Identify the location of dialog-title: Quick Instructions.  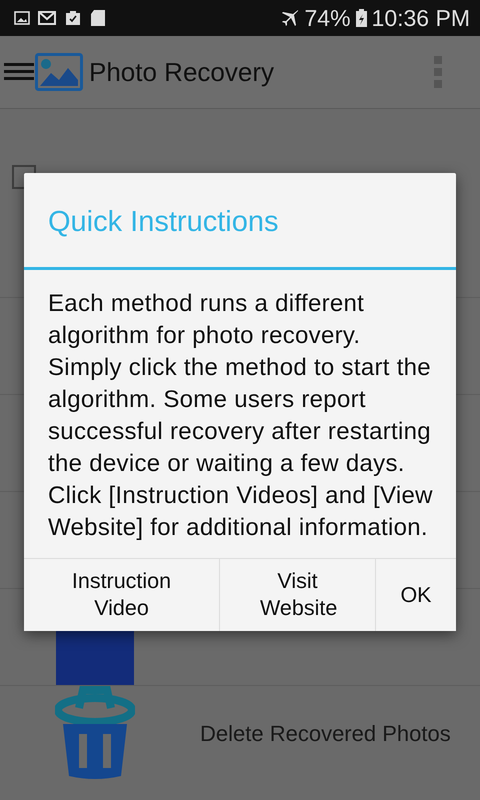
(163, 220).